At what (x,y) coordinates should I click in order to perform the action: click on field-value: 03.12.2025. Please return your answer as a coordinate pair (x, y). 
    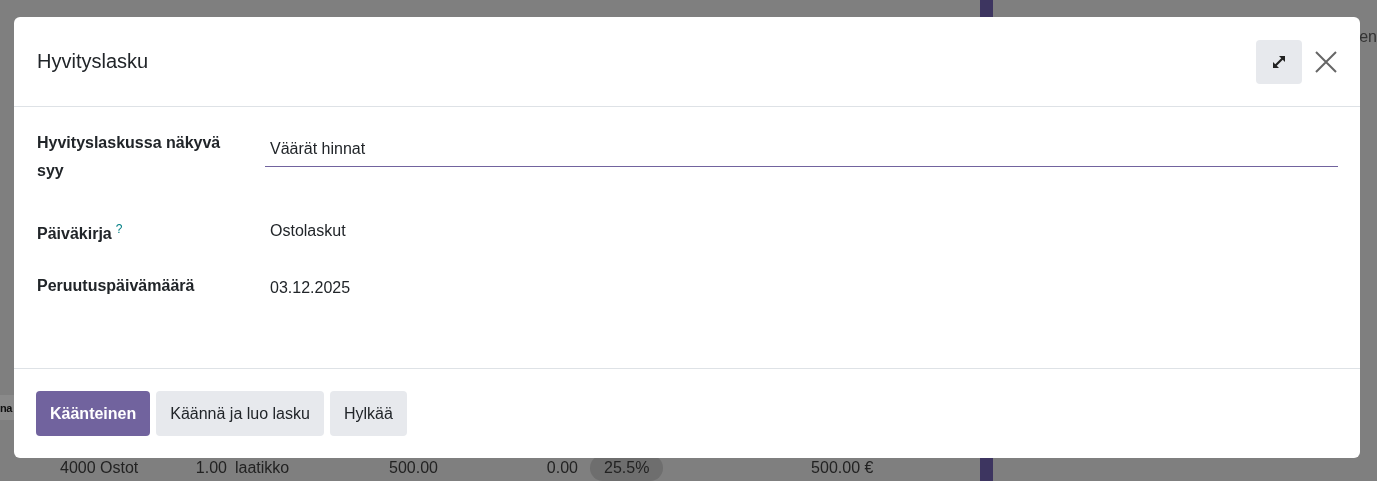
    Looking at the image, I should click on (310, 288).